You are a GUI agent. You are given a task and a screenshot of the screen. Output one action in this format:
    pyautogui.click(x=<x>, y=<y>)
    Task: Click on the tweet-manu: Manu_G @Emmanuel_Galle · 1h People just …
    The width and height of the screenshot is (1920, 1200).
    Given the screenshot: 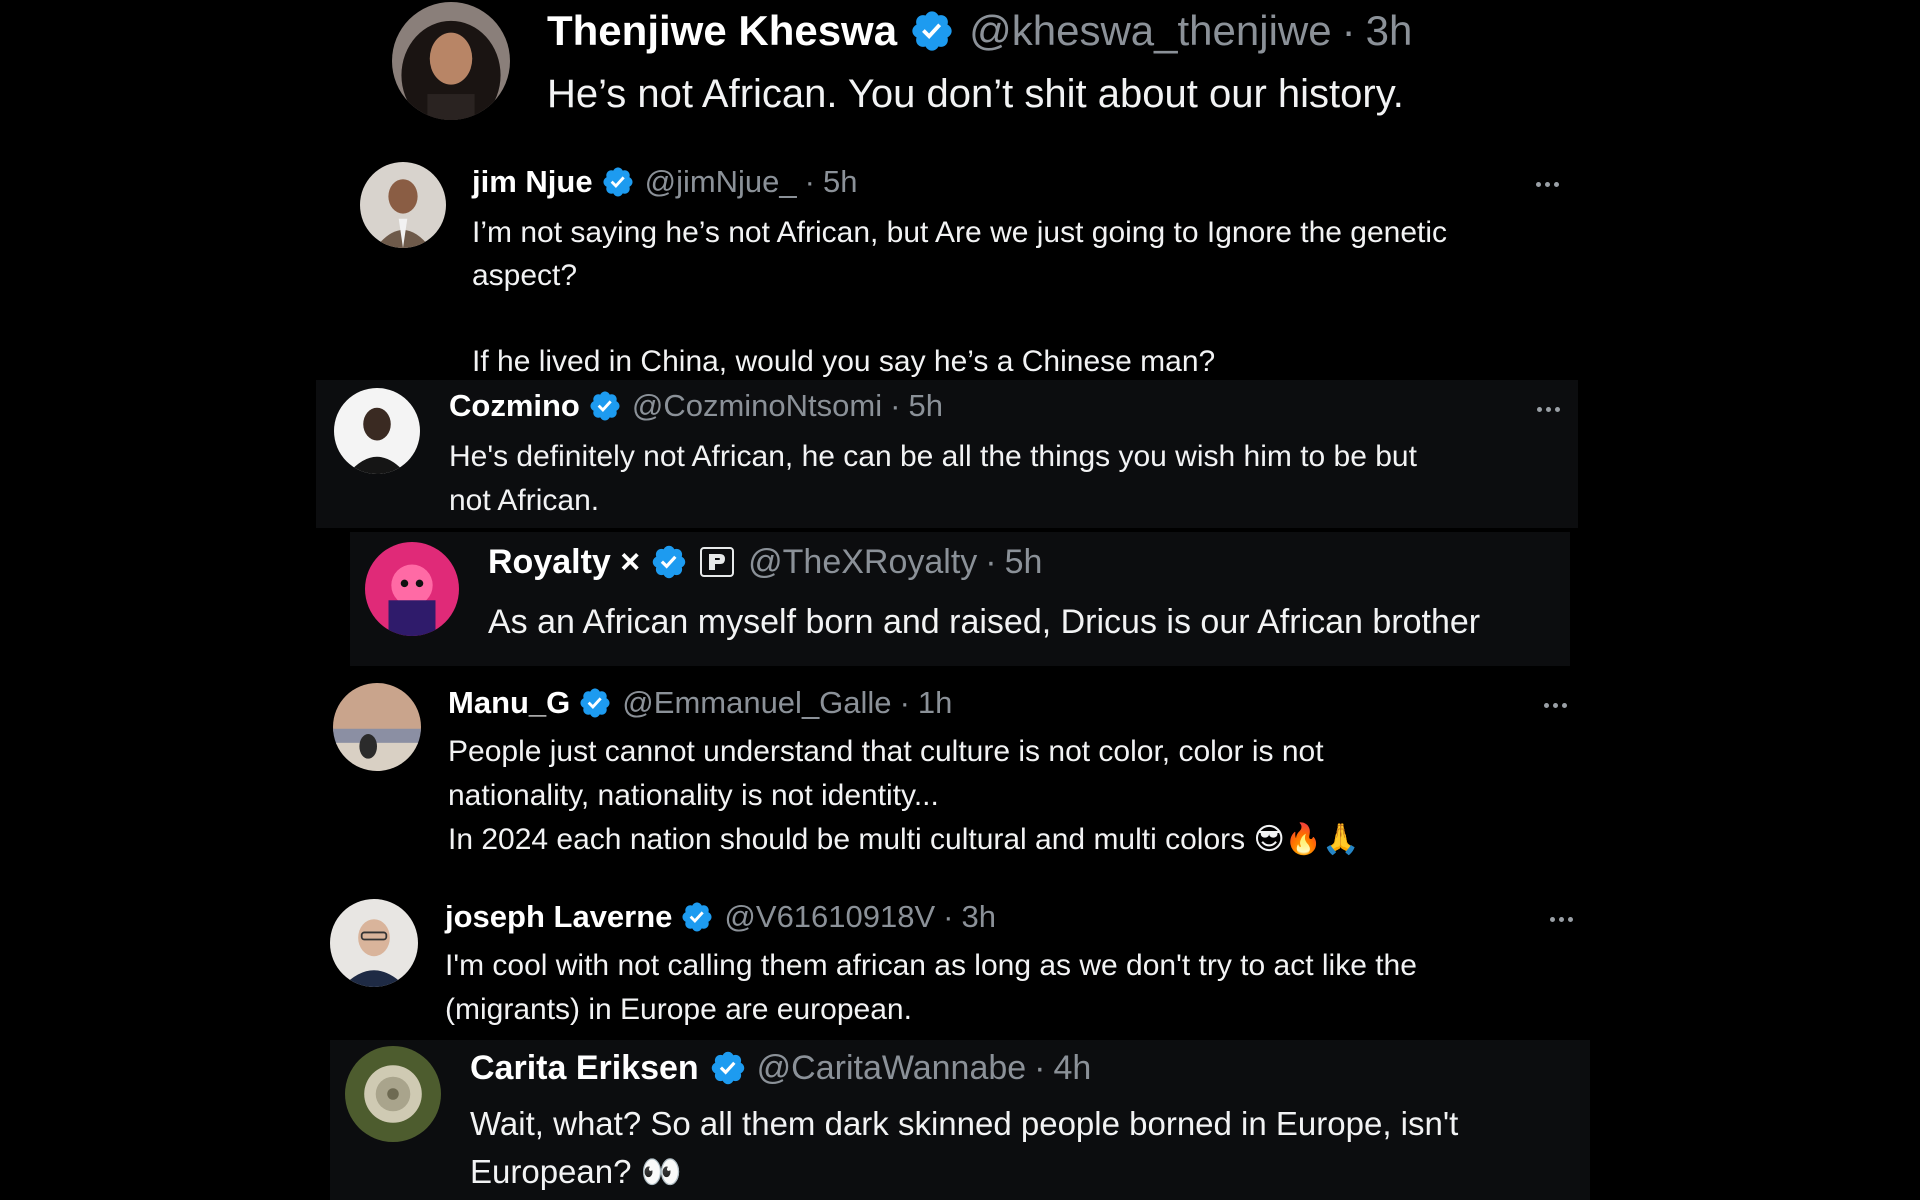 What is the action you would take?
    pyautogui.click(x=955, y=770)
    